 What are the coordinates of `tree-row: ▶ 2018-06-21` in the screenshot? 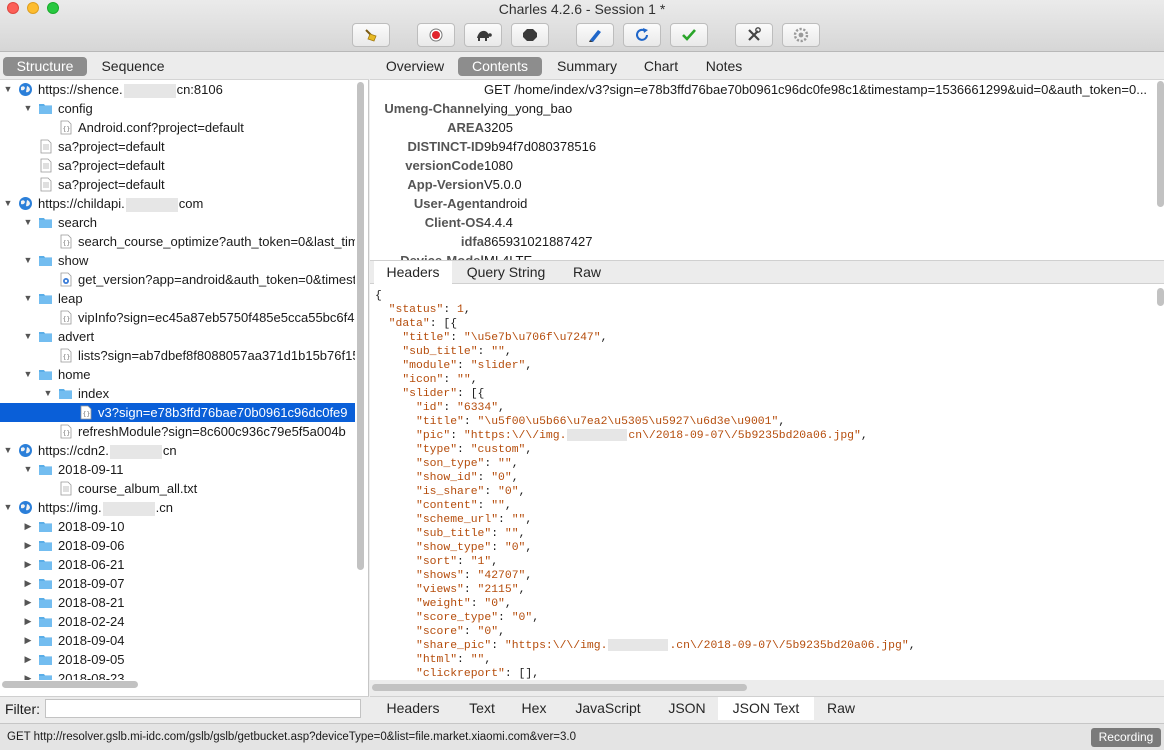 It's located at (177, 564).